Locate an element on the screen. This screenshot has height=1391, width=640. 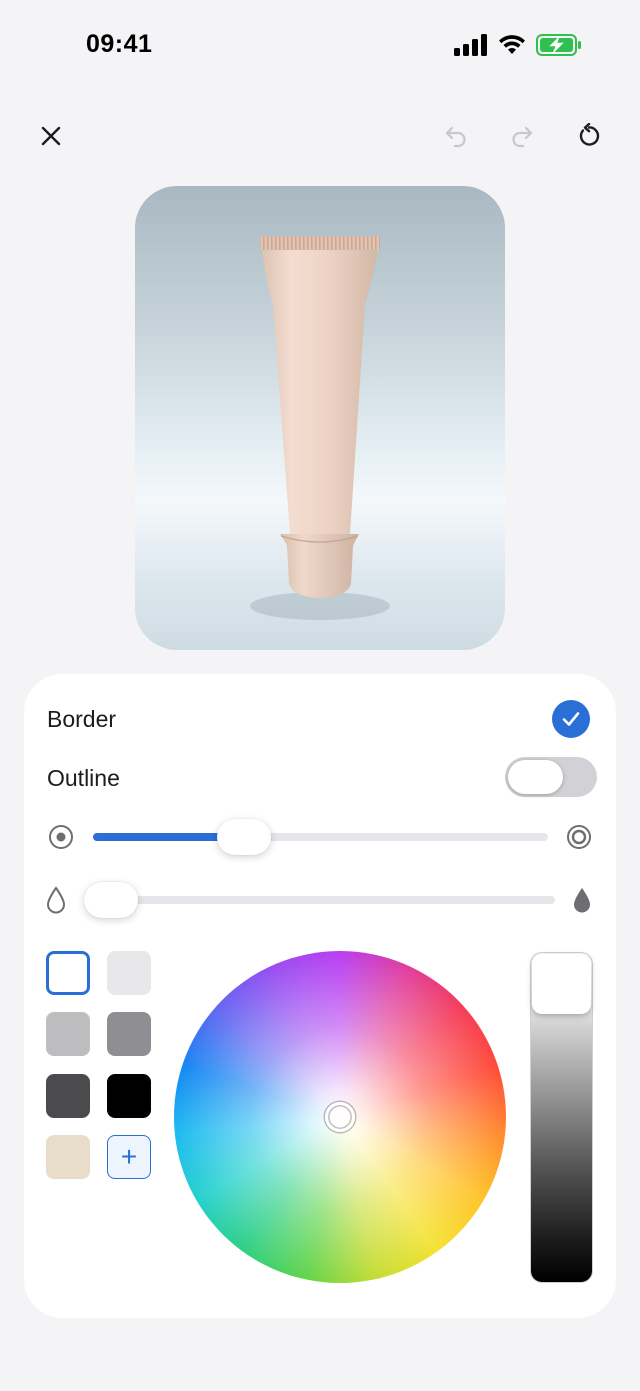
color-wheel is located at coordinates (340, 1117).